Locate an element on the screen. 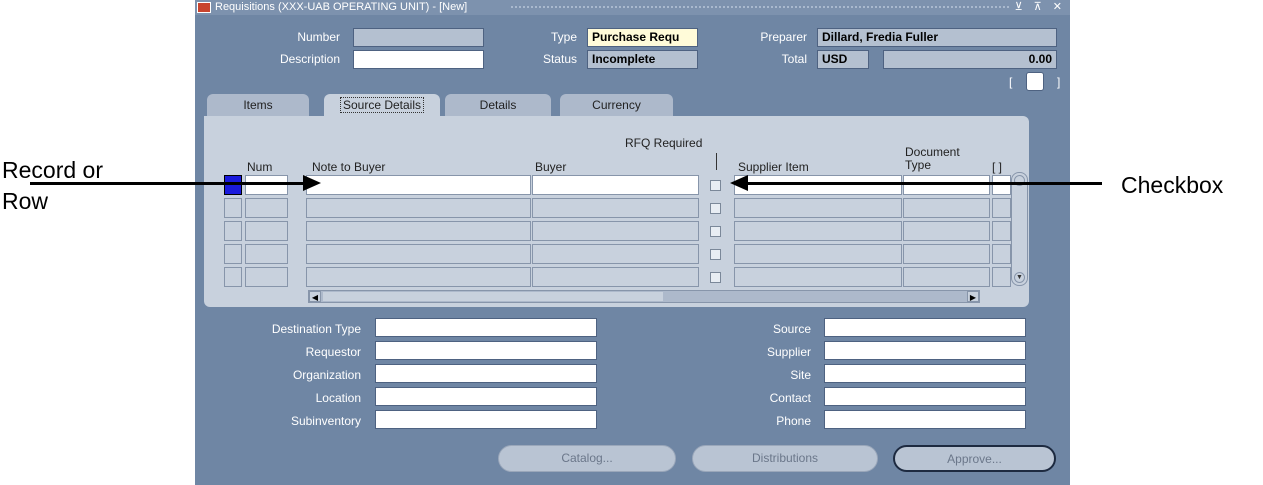 This screenshot has height=485, width=1263. tab-currency: Currency is located at coordinates (616, 105).